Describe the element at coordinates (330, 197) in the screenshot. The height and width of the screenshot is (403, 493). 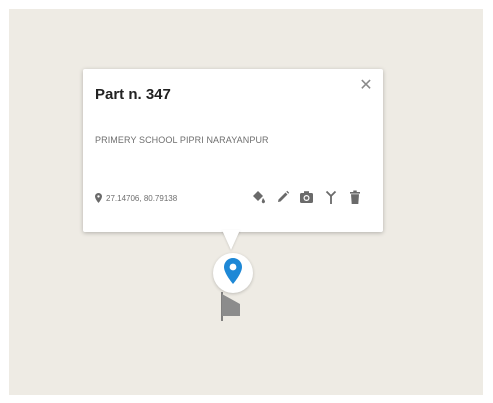
I see `antenna-icon` at that location.